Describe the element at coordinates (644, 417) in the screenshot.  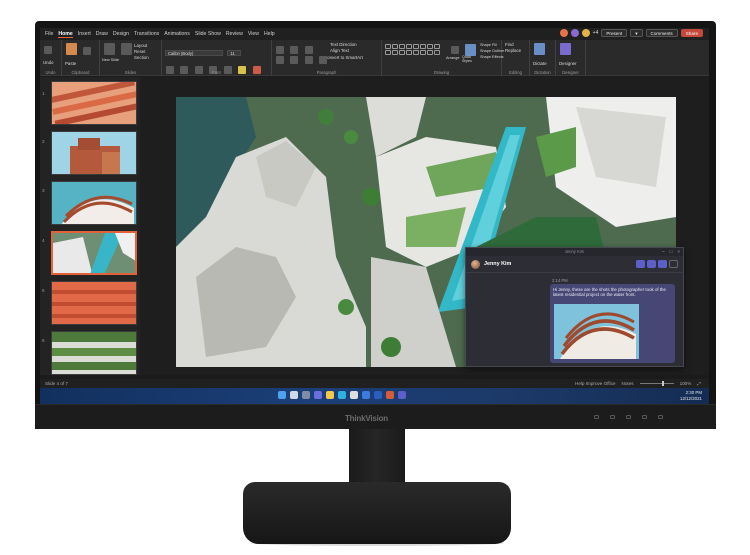
I see `monitor-button-icon` at that location.